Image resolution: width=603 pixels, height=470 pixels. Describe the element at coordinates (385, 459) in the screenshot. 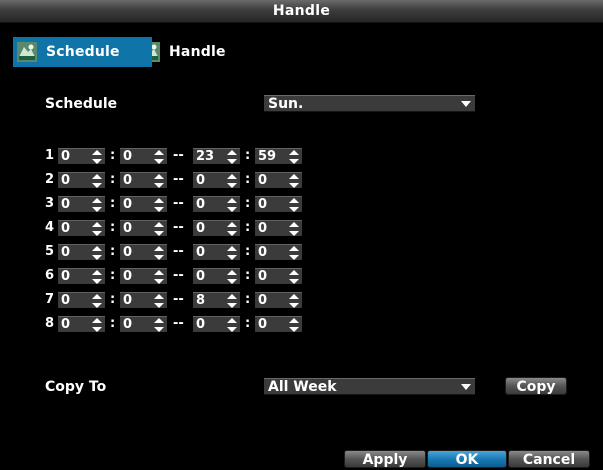

I see `apply-button: Apply` at that location.